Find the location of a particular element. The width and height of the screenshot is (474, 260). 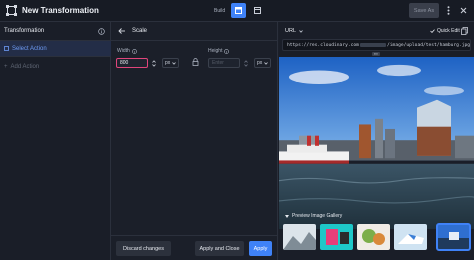

copy-icon is located at coordinates (464, 31).